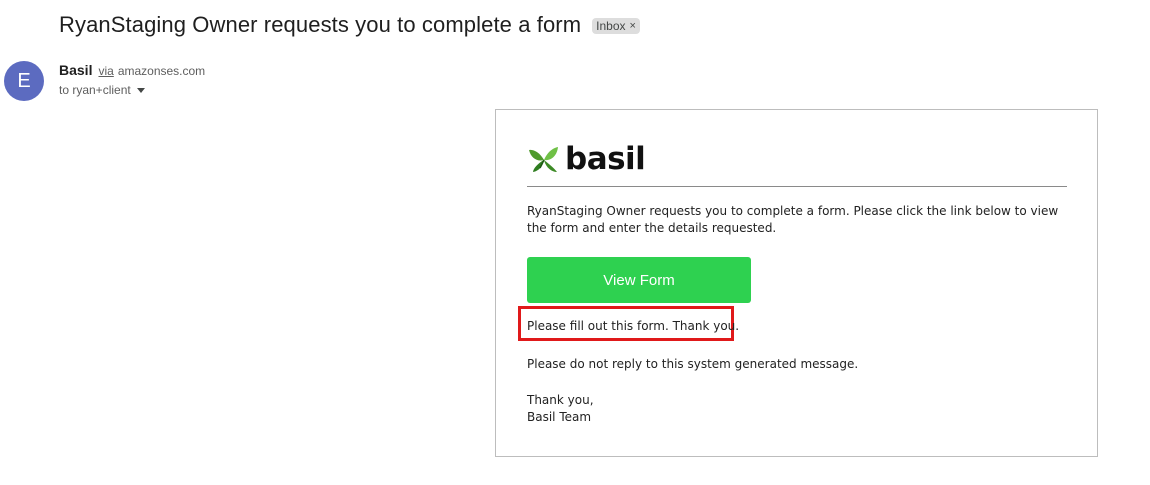  Describe the element at coordinates (560, 409) in the screenshot. I see `signoff: Thank you, Basil Team` at that location.